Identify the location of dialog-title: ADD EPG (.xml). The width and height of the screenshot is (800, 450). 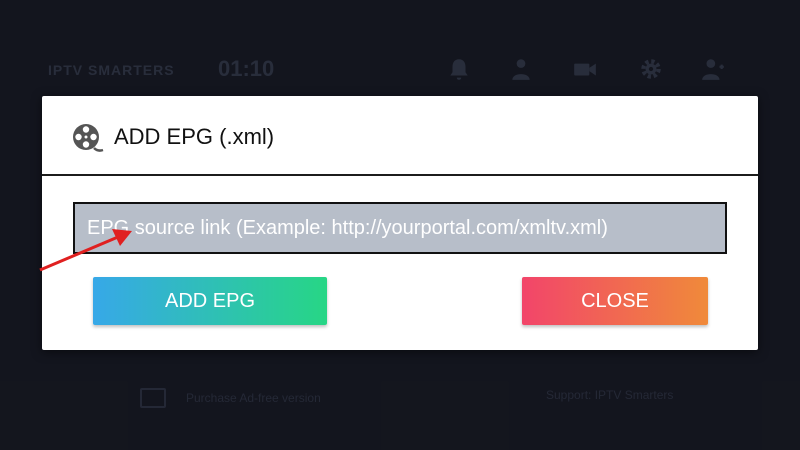
(194, 136).